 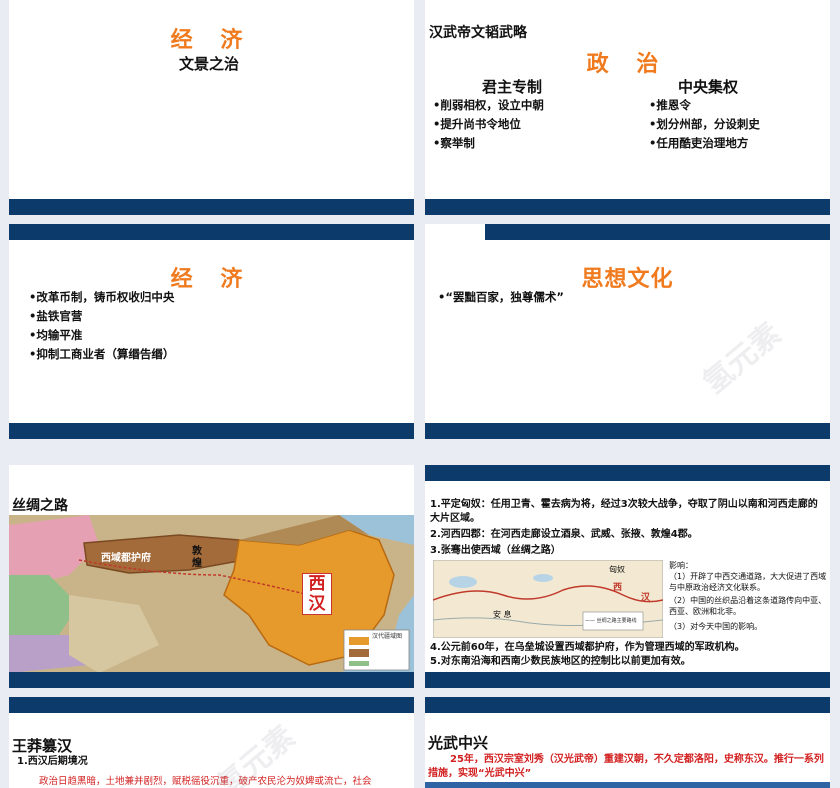 What do you see at coordinates (477, 124) in the screenshot?
I see `list-item: •提升尚书令地位` at bounding box center [477, 124].